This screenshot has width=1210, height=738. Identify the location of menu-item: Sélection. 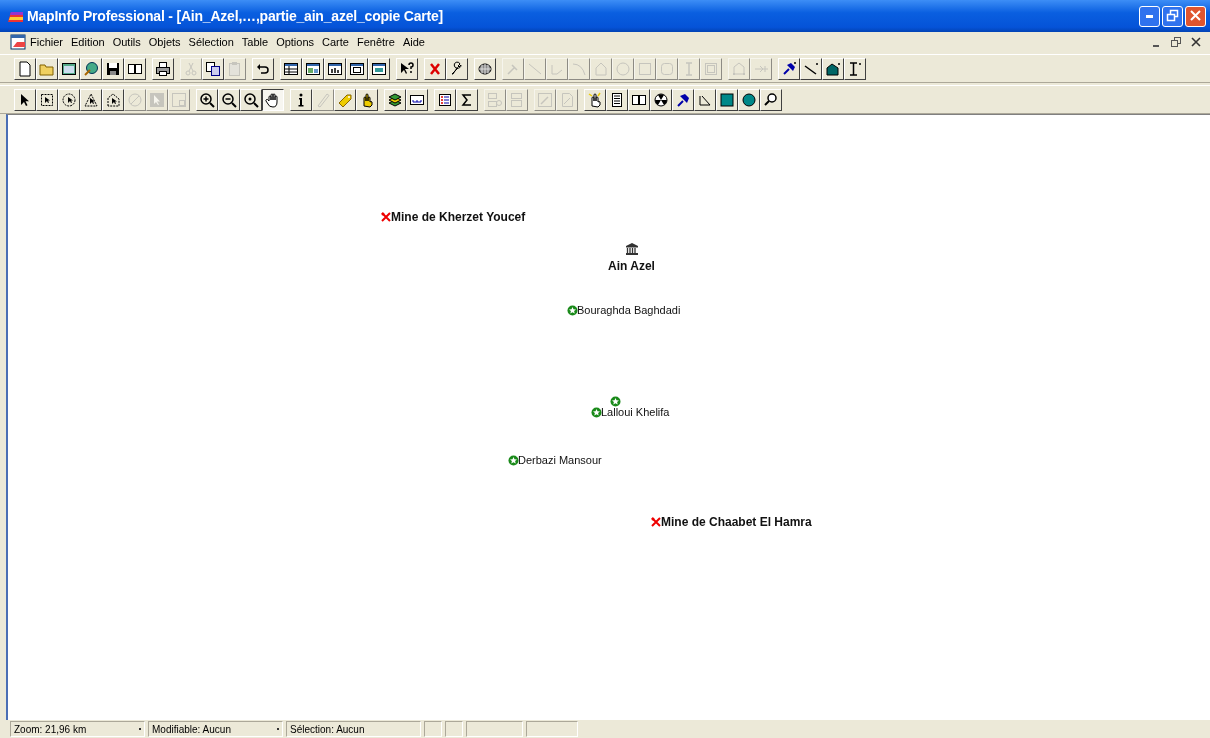
(211, 42).